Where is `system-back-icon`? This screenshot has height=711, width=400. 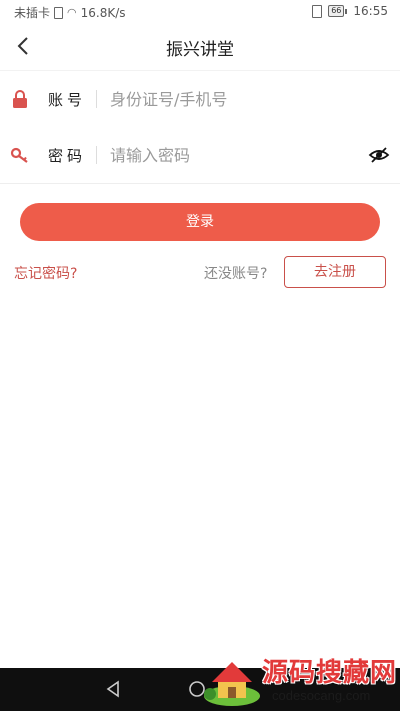
system-back-icon is located at coordinates (113, 689).